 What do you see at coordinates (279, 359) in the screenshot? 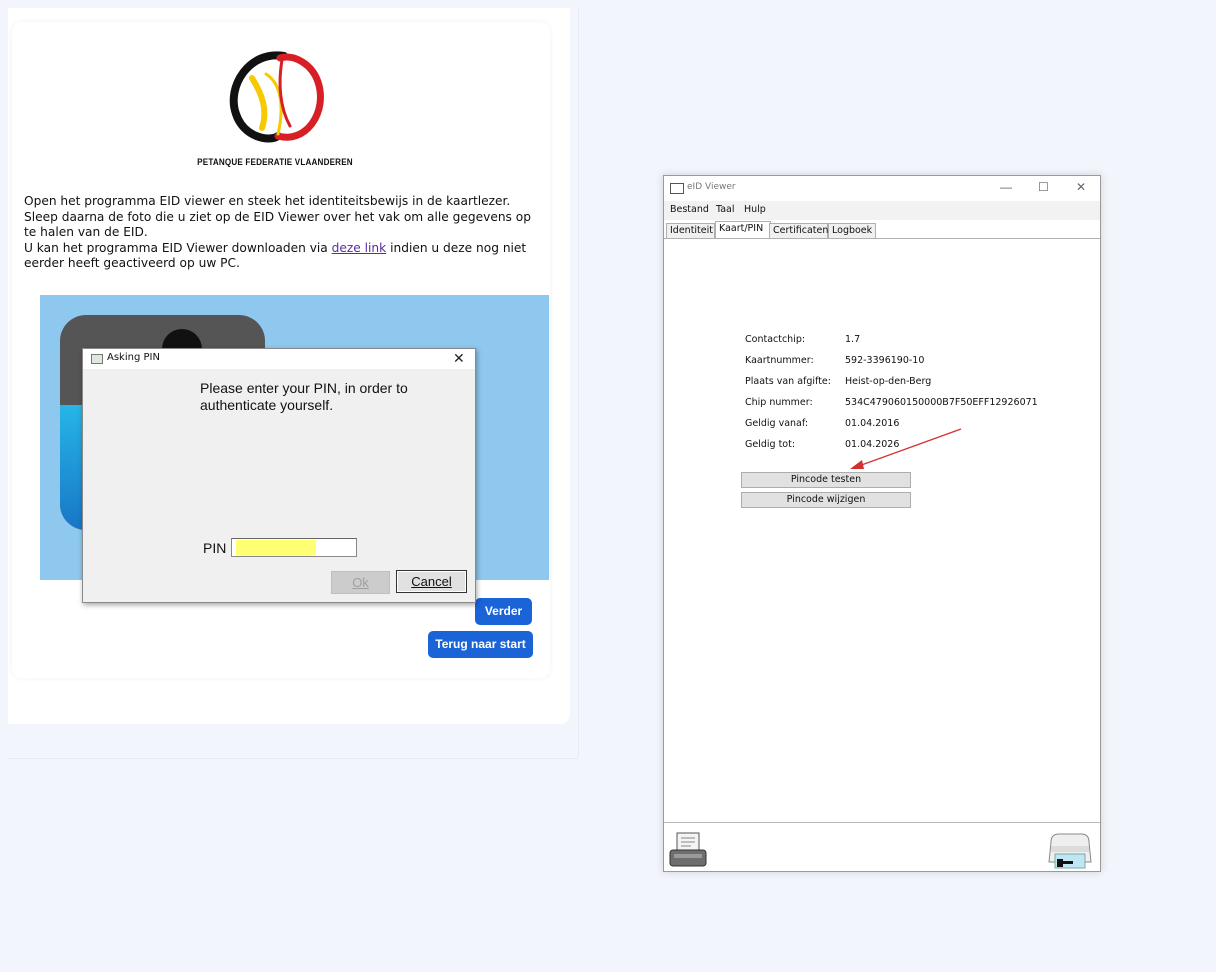
I see `pin-dialog-titlebar: Asking PIN ✕` at bounding box center [279, 359].